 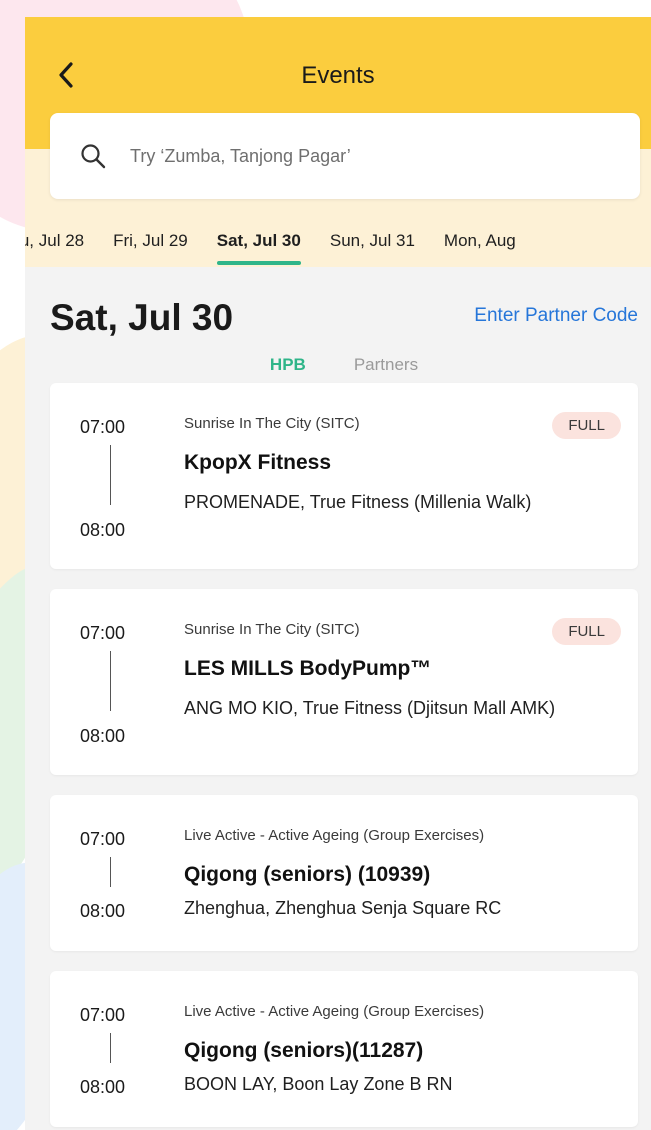 I want to click on tab-partners: Partners, so click(x=386, y=369).